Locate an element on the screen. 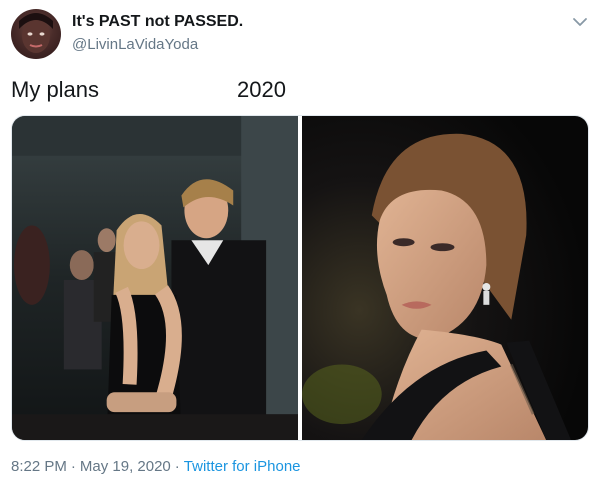  tweet-caption-2020: 2020 is located at coordinates (261, 89).